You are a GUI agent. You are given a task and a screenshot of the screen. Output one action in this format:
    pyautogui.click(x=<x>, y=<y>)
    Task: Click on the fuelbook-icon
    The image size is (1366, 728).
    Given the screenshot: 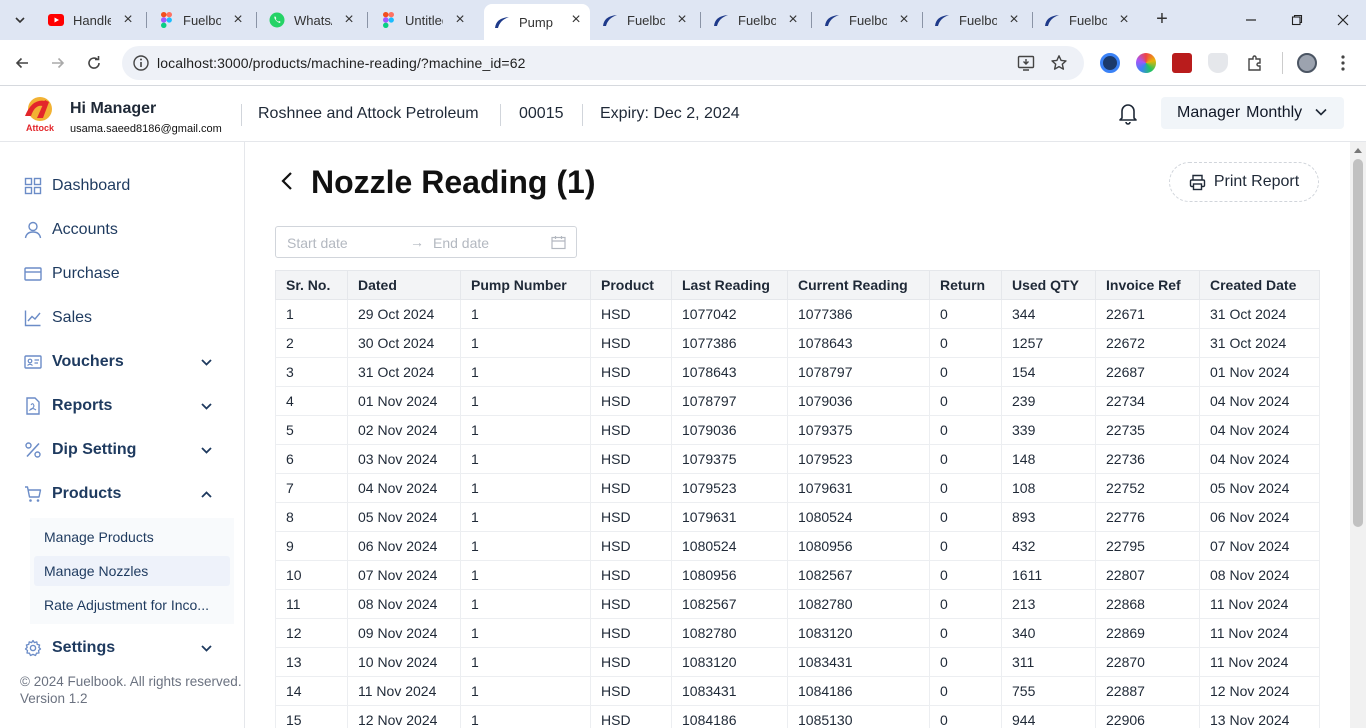 What is the action you would take?
    pyautogui.click(x=832, y=20)
    